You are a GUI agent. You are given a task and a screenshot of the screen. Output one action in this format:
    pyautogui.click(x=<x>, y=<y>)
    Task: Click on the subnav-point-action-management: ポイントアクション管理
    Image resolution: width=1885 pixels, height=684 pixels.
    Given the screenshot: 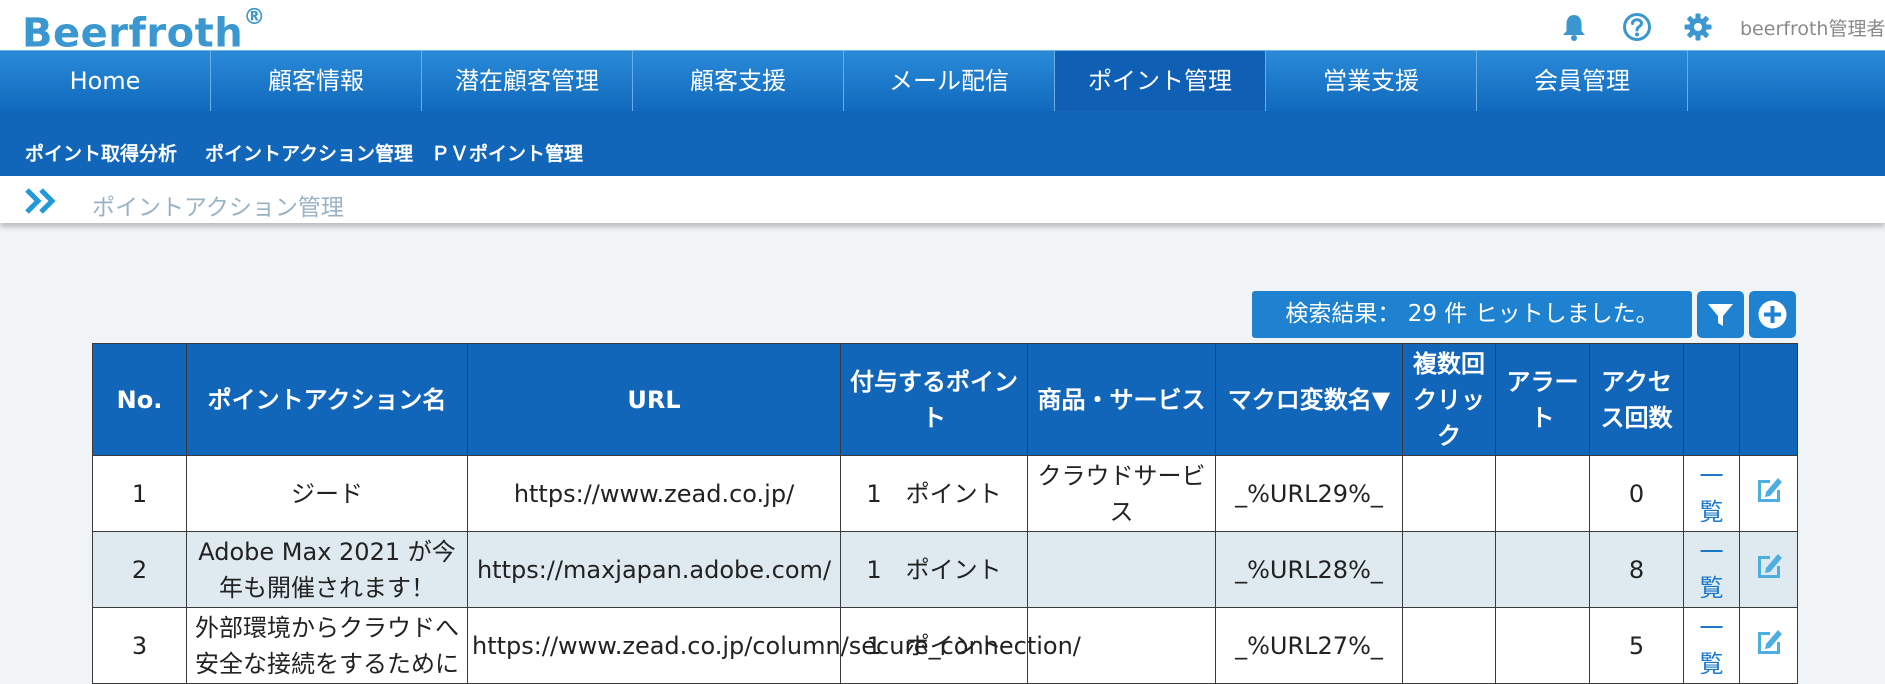 What is the action you would take?
    pyautogui.click(x=309, y=152)
    